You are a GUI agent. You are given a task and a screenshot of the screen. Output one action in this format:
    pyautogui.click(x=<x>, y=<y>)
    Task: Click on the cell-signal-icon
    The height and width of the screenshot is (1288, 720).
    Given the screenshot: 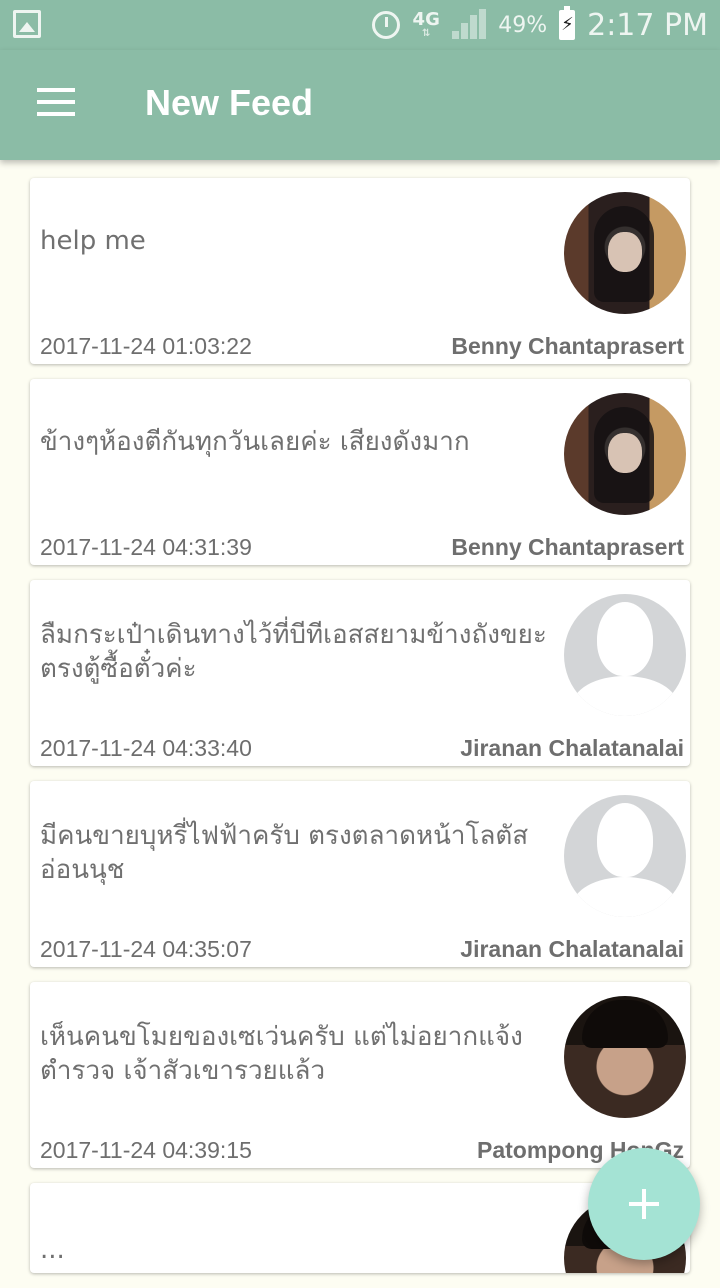 What is the action you would take?
    pyautogui.click(x=469, y=25)
    